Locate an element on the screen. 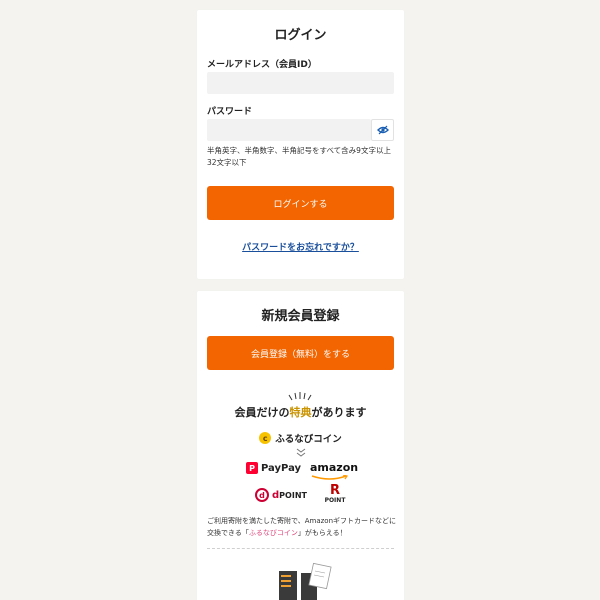 Image resolution: width=600 pixels, height=600 pixels. eye-icon is located at coordinates (382, 130).